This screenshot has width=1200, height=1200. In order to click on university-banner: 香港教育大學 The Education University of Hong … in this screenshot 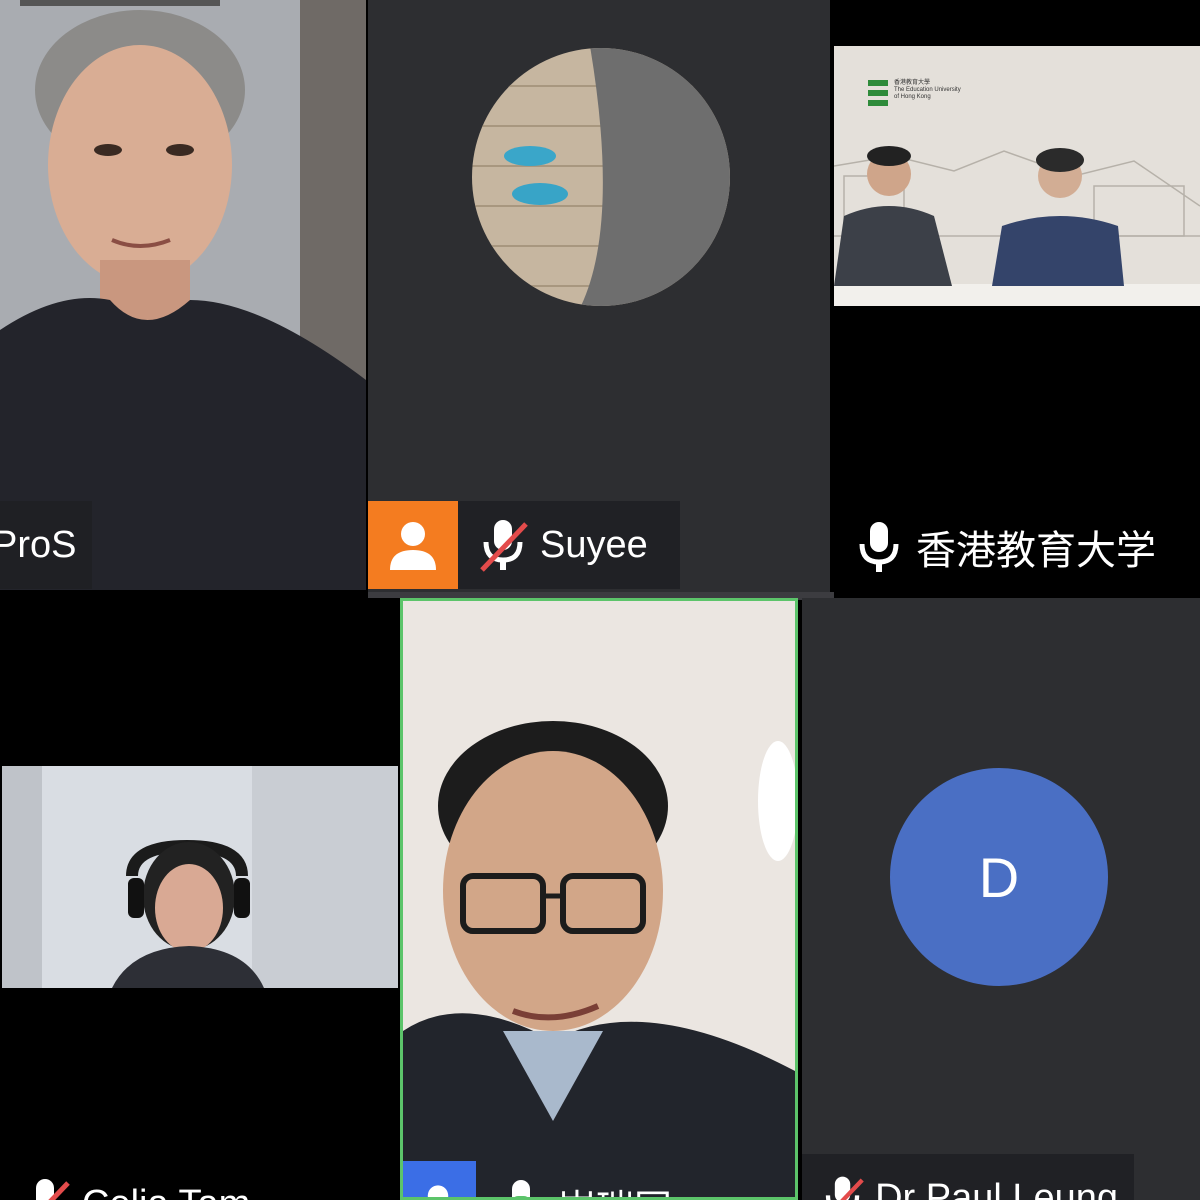, I will do `click(927, 90)`.